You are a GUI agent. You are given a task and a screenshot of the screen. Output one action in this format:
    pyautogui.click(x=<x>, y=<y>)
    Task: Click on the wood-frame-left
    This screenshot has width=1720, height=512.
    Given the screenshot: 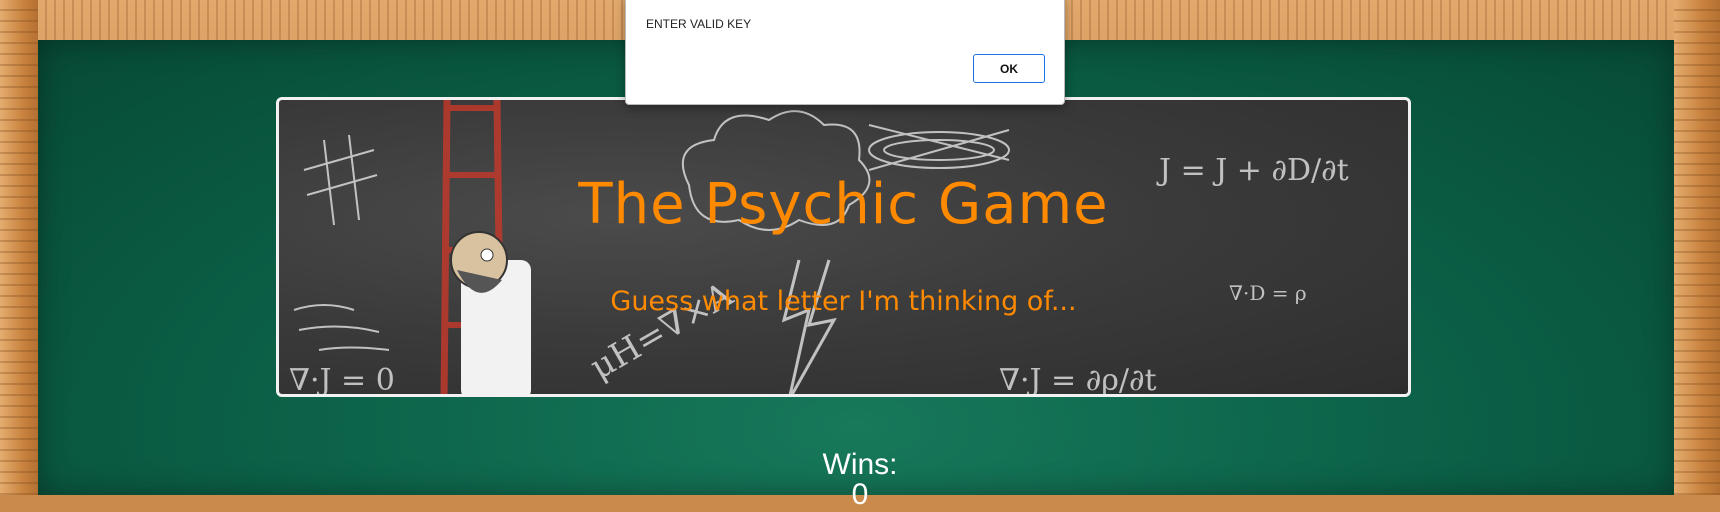 What is the action you would take?
    pyautogui.click(x=19, y=247)
    